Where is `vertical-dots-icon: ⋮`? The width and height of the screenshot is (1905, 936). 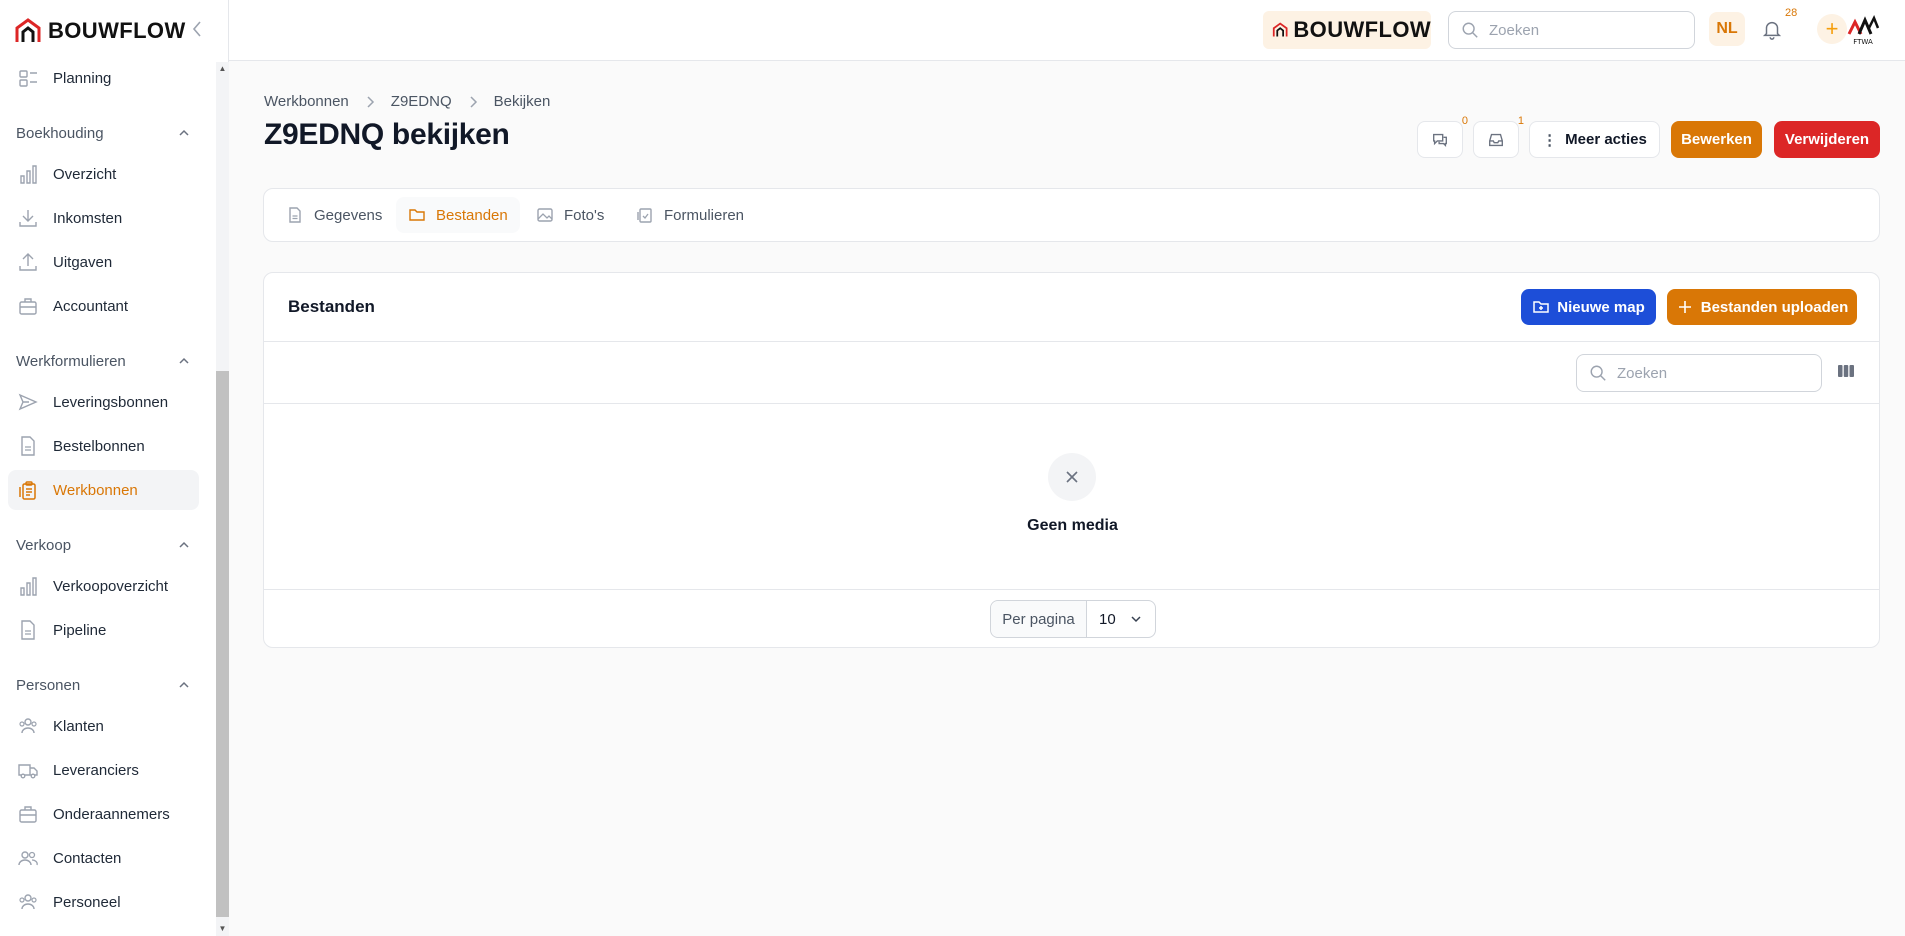
vertical-dots-icon: ⋮ is located at coordinates (1550, 140).